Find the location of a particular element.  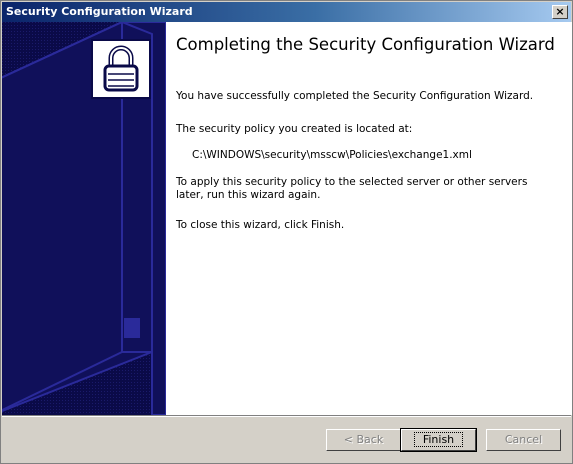

finish-button: Finish is located at coordinates (438, 440).